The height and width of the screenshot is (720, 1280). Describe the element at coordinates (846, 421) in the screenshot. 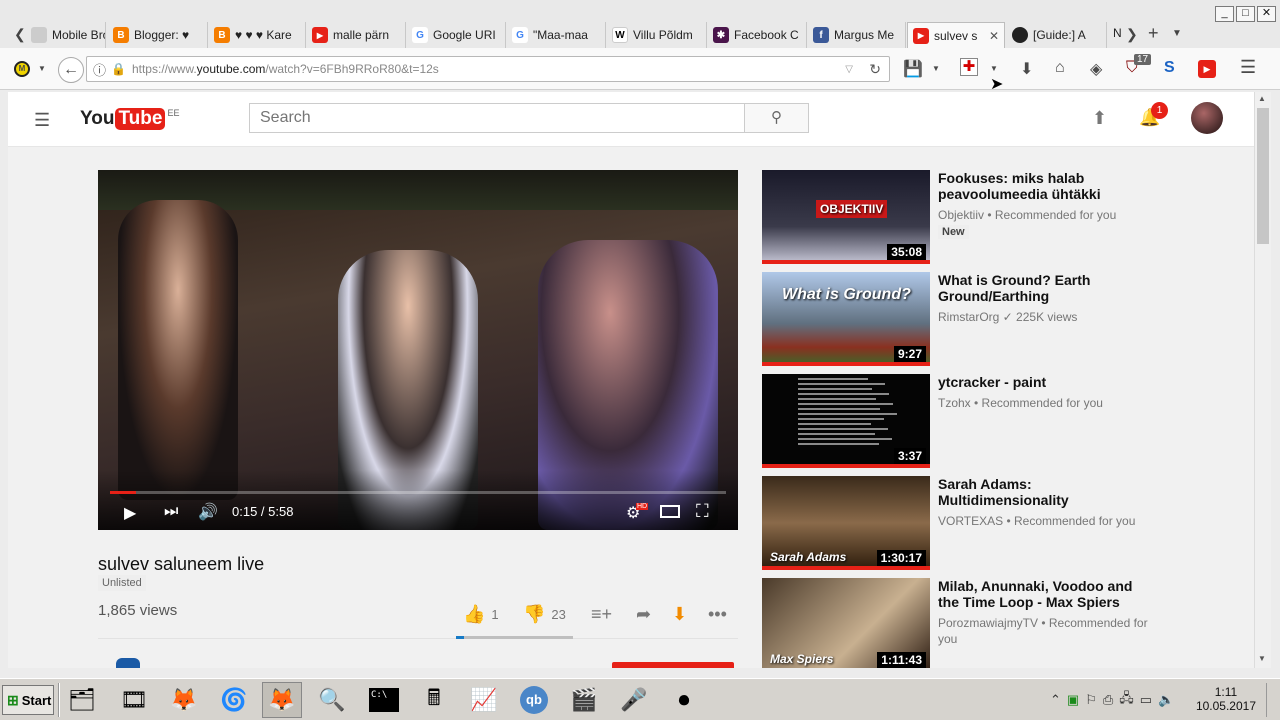

I see `video-thumbnail: 3:37` at that location.